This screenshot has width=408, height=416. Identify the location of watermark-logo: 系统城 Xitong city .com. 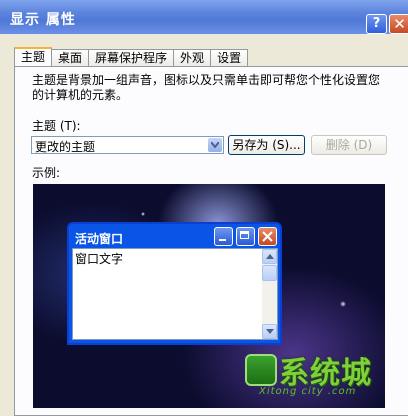
(315, 376).